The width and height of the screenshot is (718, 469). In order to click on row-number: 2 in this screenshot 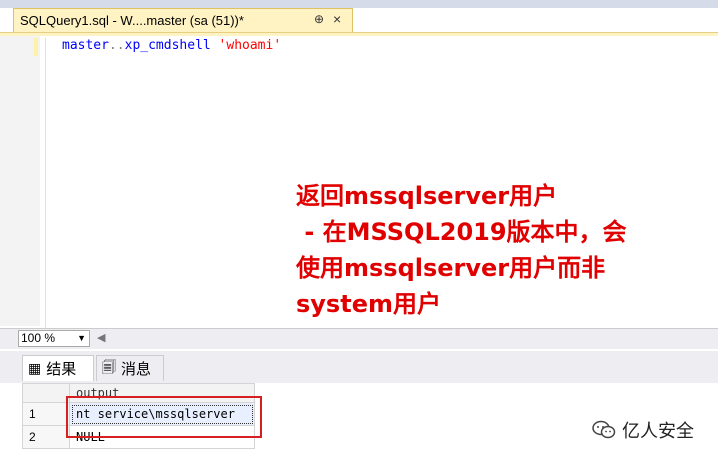, I will do `click(46, 437)`.